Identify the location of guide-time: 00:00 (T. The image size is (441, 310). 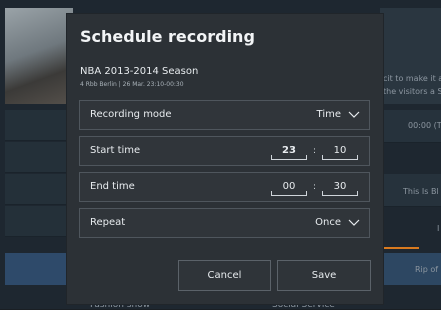
(424, 125).